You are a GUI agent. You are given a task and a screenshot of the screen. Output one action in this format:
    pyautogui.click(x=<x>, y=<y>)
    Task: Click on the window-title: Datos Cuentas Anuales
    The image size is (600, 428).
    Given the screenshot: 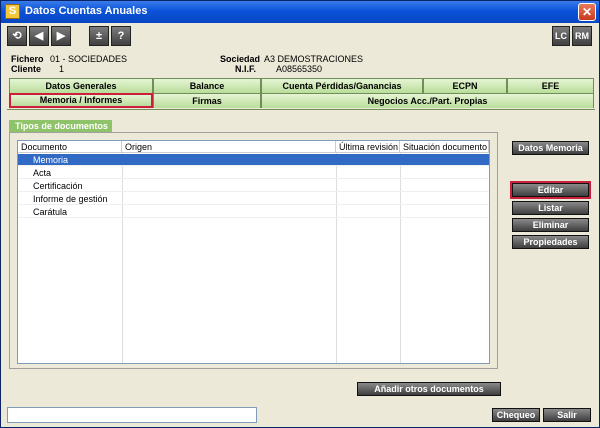 What is the action you would take?
    pyautogui.click(x=86, y=11)
    